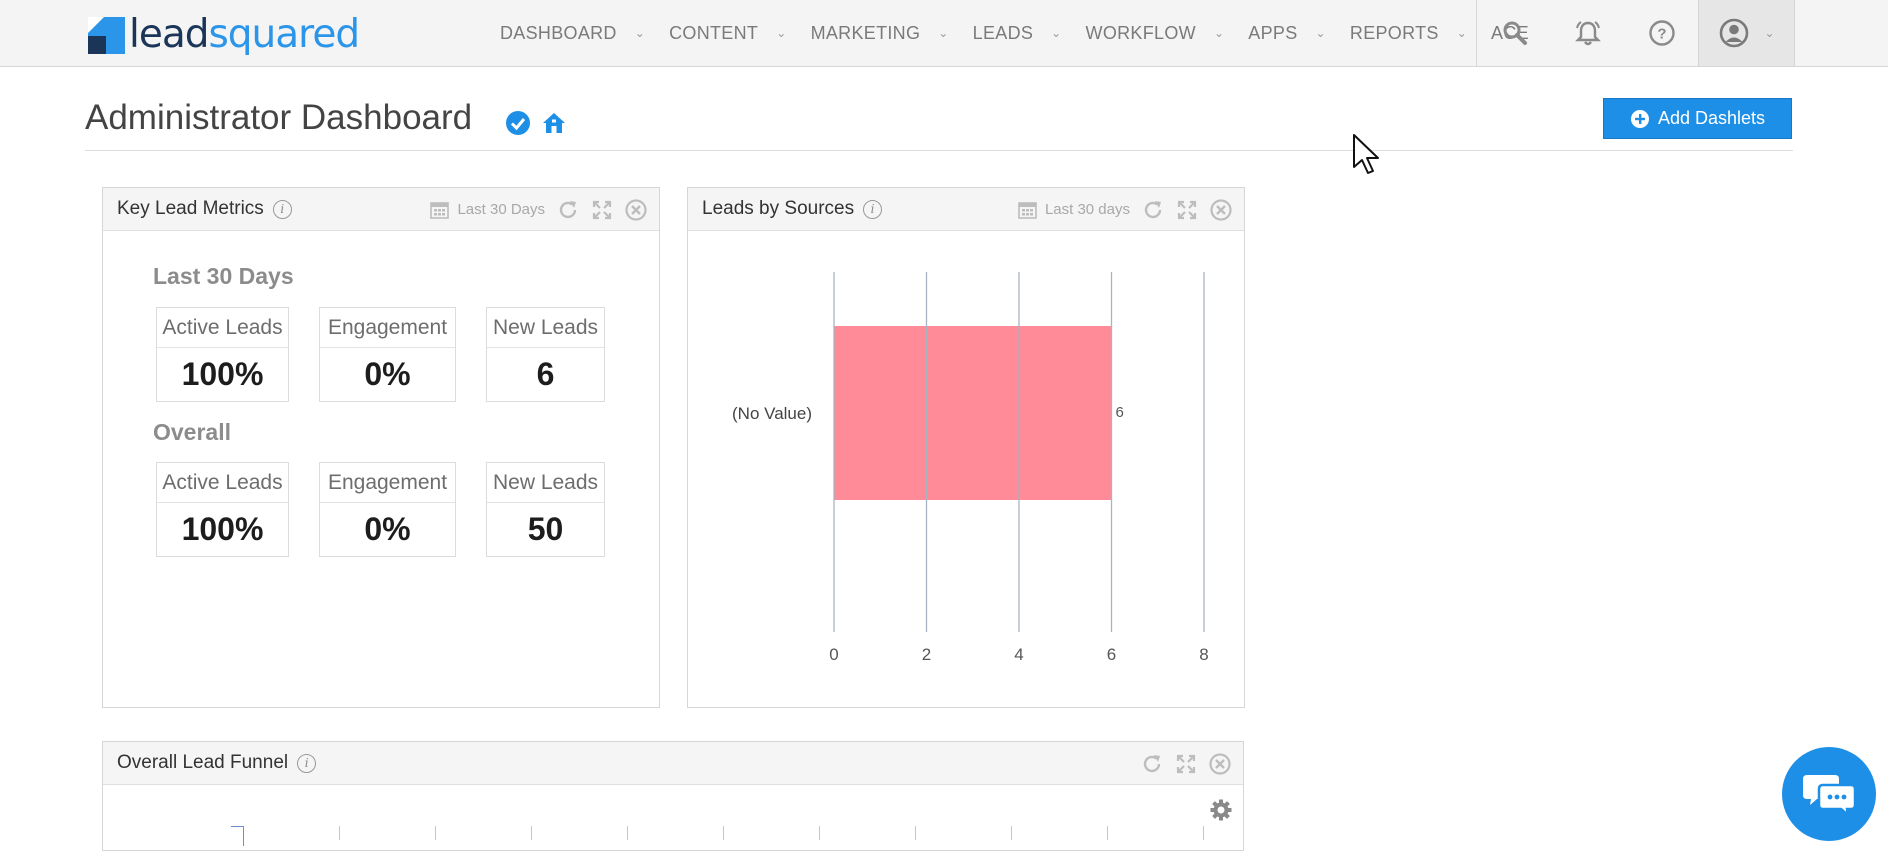  Describe the element at coordinates (387, 374) in the screenshot. I see `metric-value: 0%` at that location.